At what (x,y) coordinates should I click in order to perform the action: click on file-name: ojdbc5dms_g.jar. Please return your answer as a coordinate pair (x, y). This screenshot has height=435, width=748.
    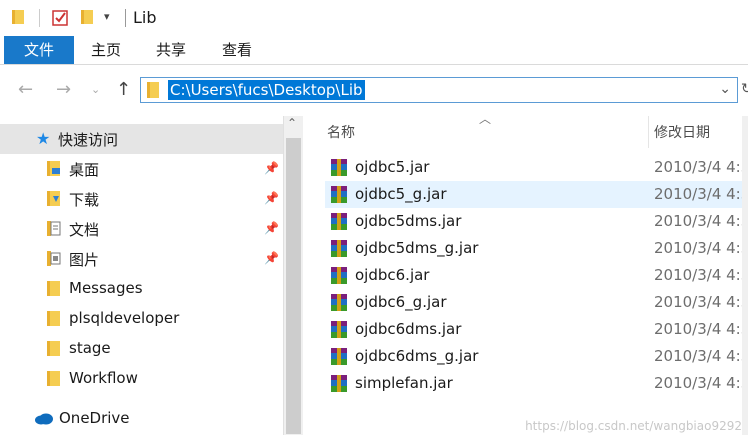
    Looking at the image, I should click on (417, 248).